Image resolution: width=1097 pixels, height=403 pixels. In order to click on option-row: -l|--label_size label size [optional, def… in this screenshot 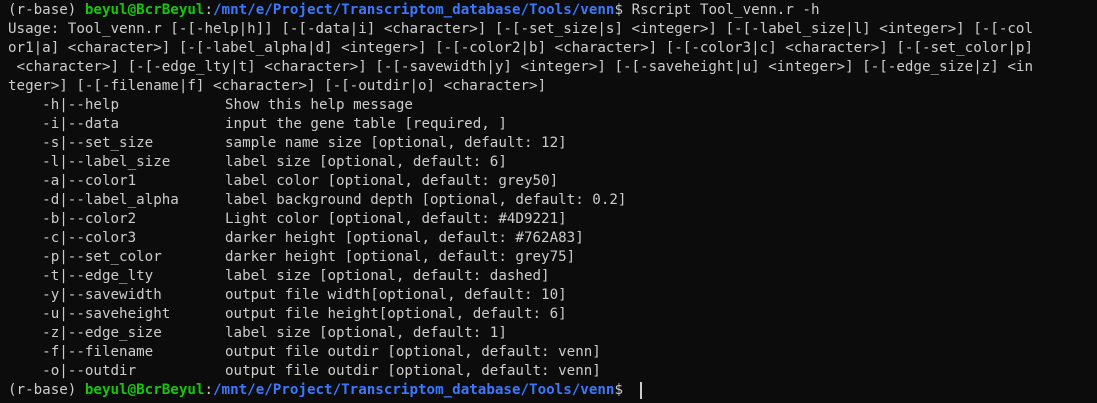, I will do `click(552, 162)`.